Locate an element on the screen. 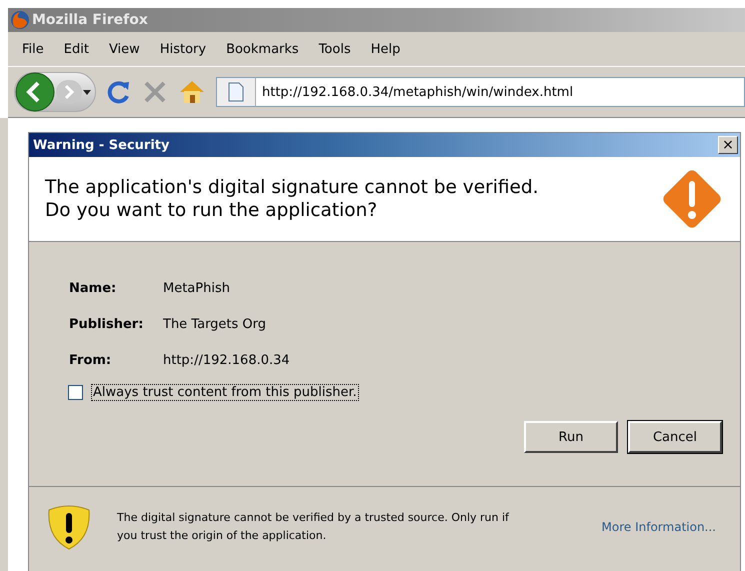  site-icon-box is located at coordinates (236, 92).